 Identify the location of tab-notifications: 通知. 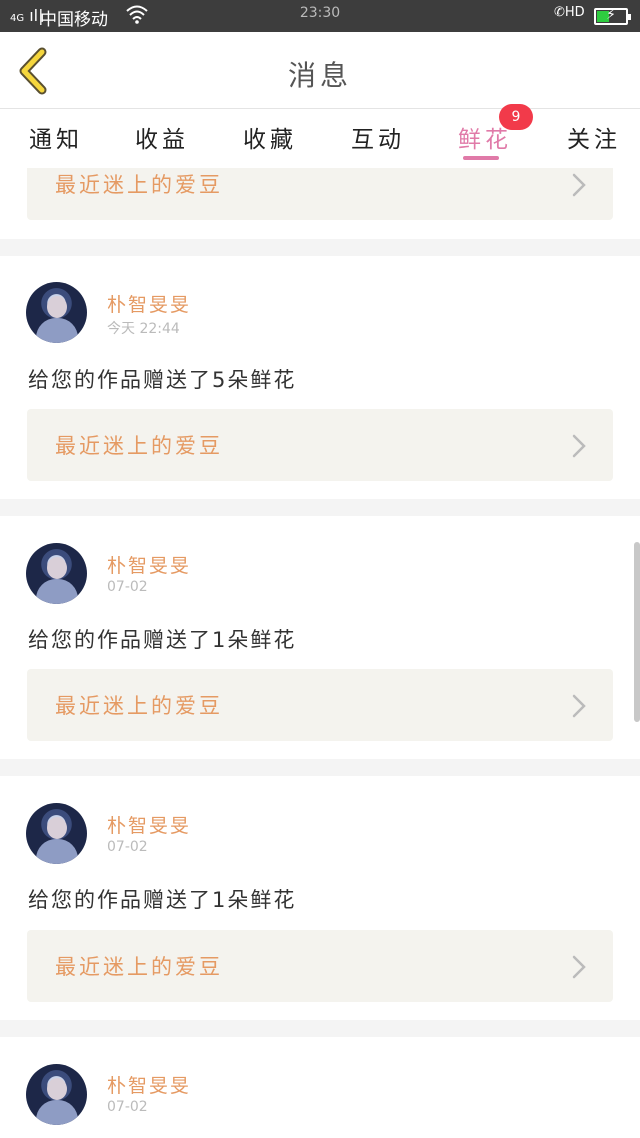
(56, 137).